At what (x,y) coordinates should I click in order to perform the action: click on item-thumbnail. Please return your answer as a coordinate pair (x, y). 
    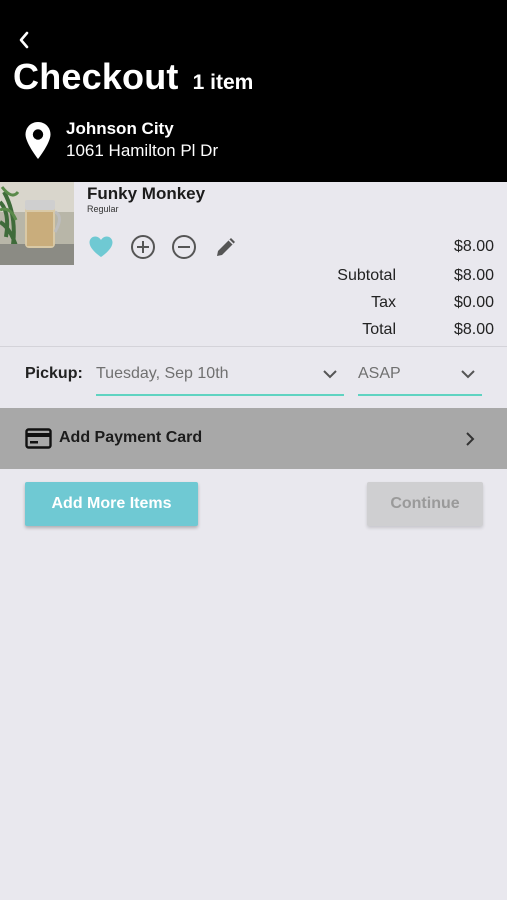
    Looking at the image, I should click on (37, 223).